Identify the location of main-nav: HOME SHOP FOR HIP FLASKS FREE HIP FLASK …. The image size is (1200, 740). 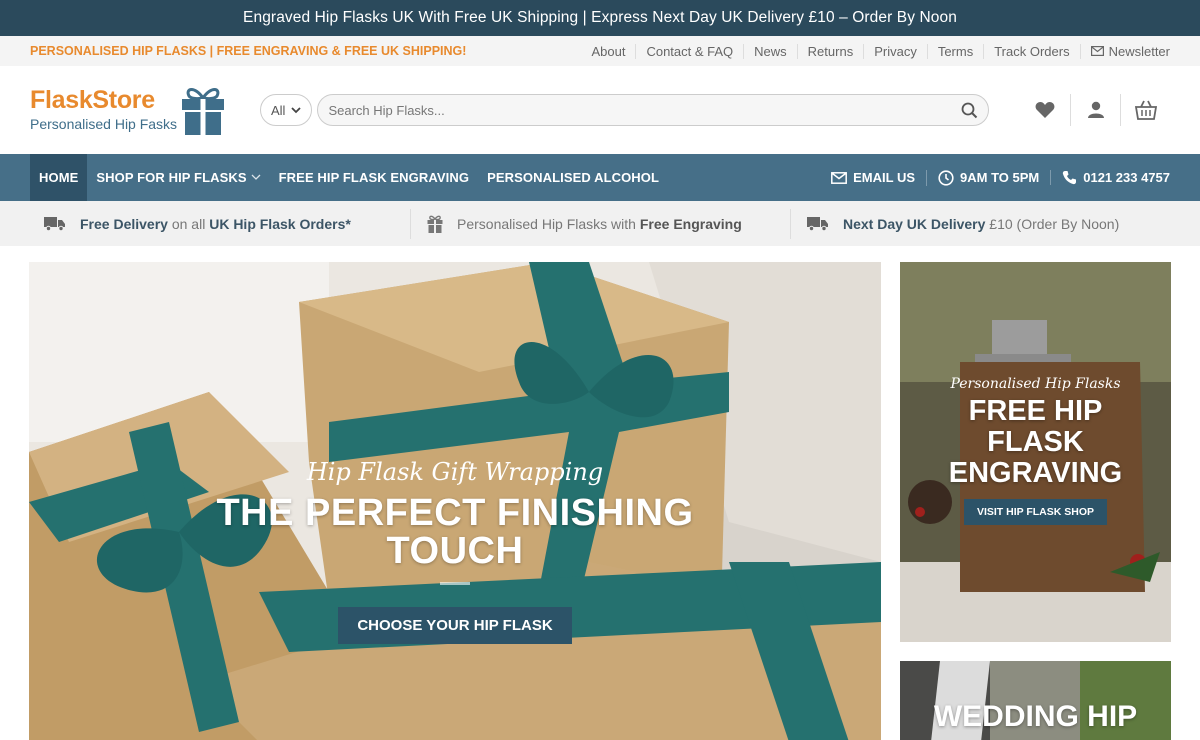
(600, 177).